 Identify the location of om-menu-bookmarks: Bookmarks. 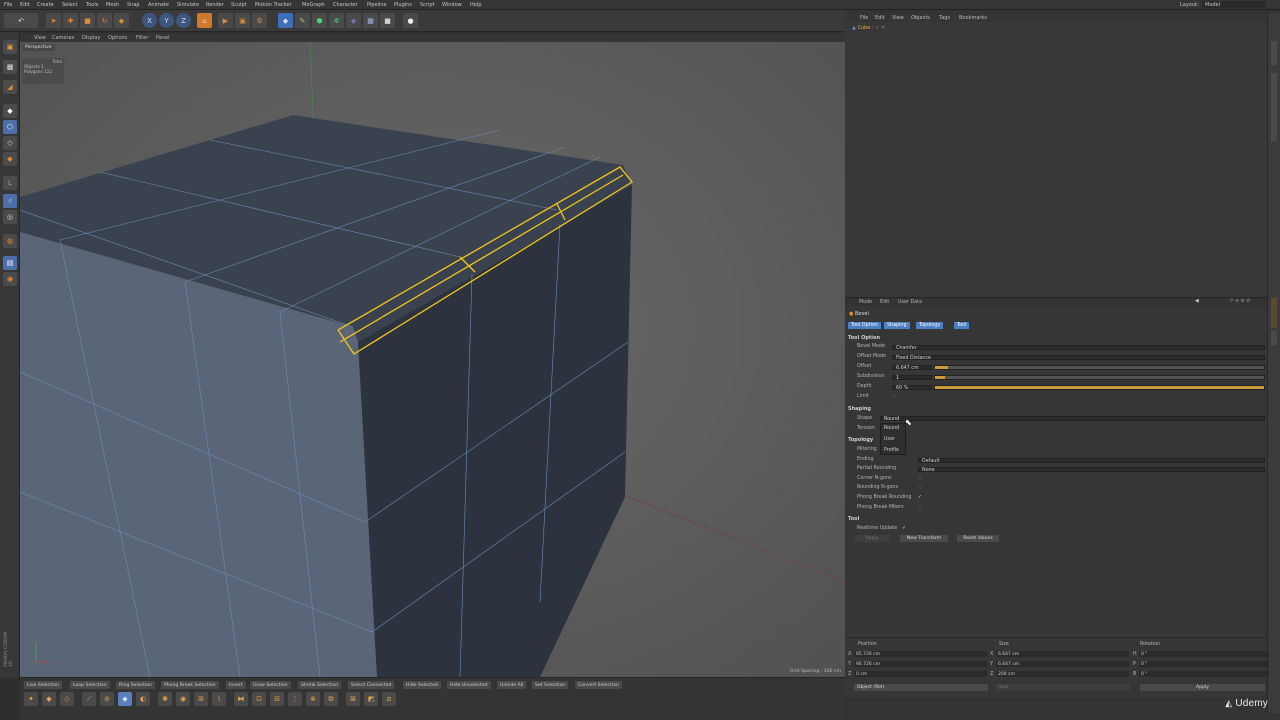
(973, 18).